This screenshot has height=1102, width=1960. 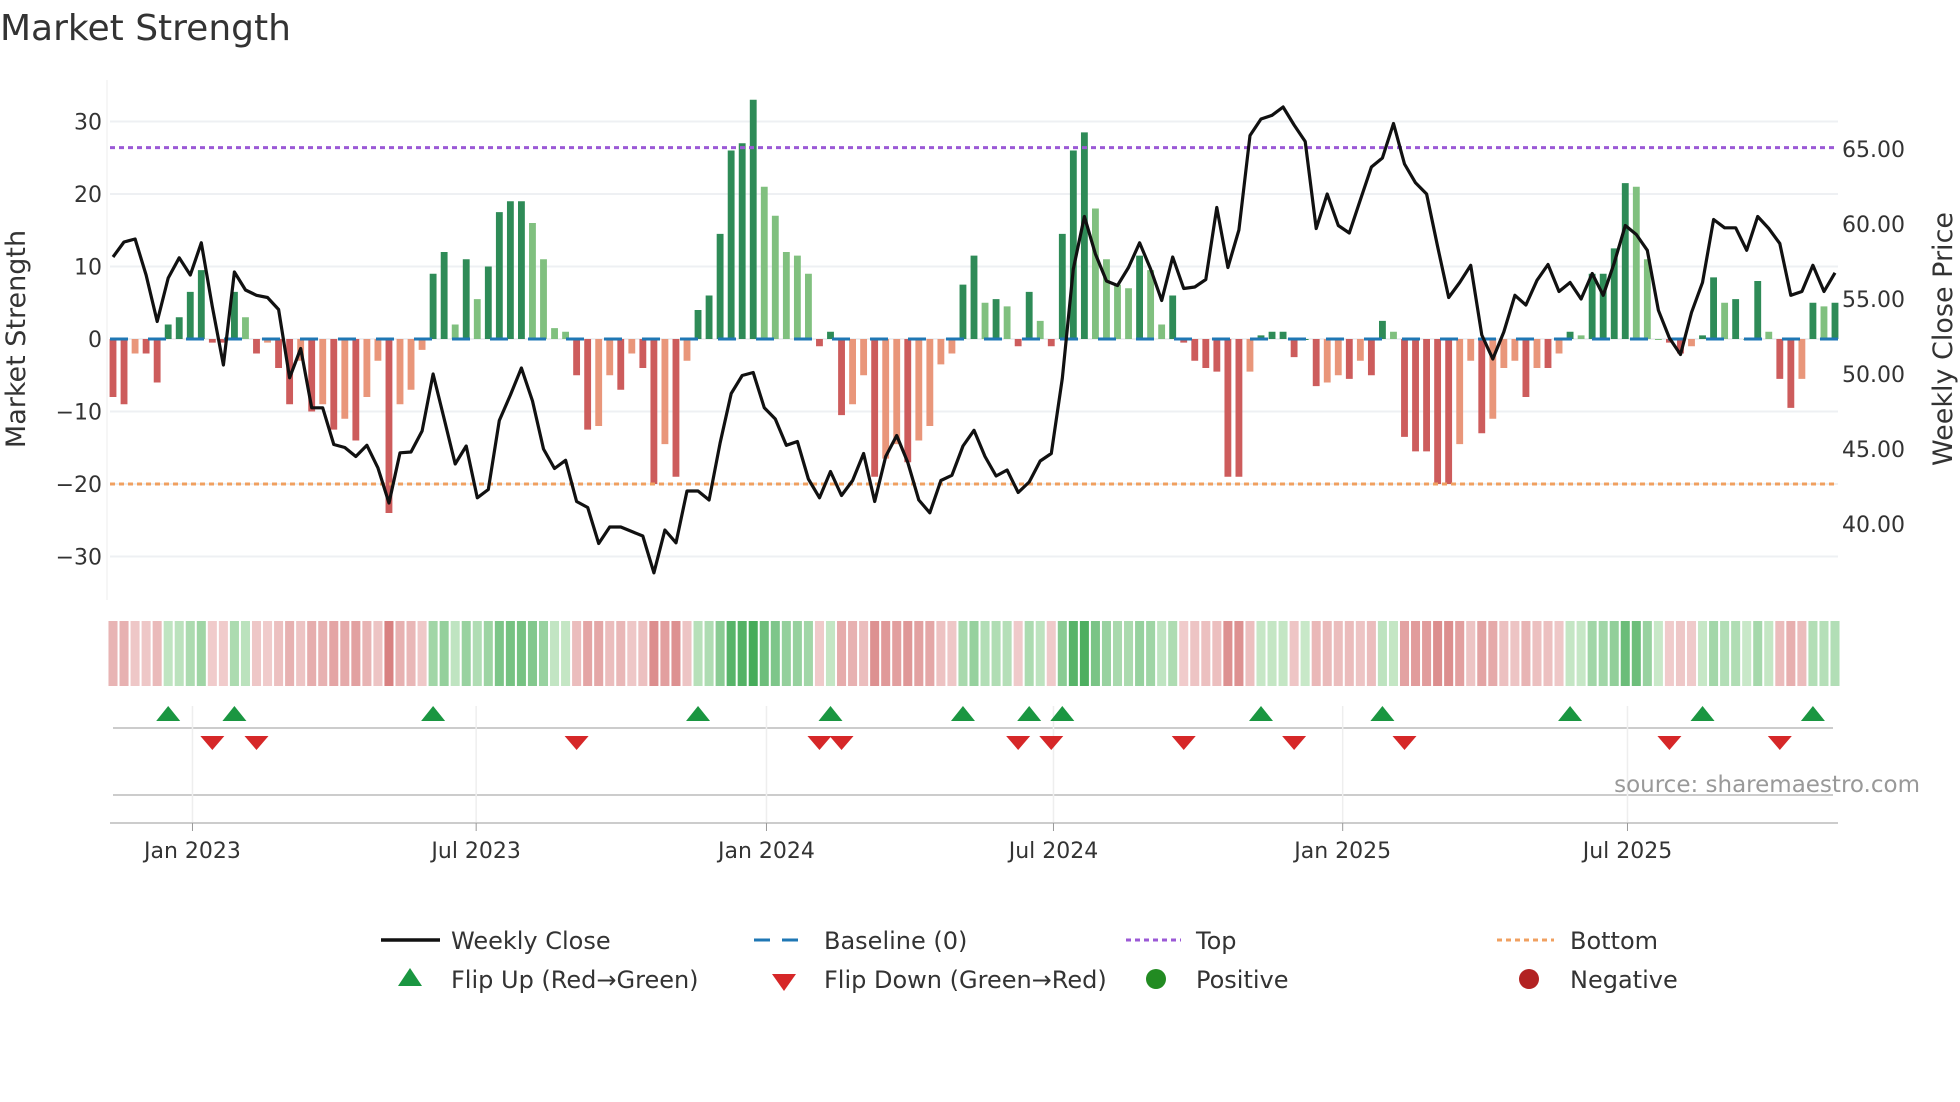 What do you see at coordinates (1529, 979) in the screenshot?
I see `negative-dot-icon` at bounding box center [1529, 979].